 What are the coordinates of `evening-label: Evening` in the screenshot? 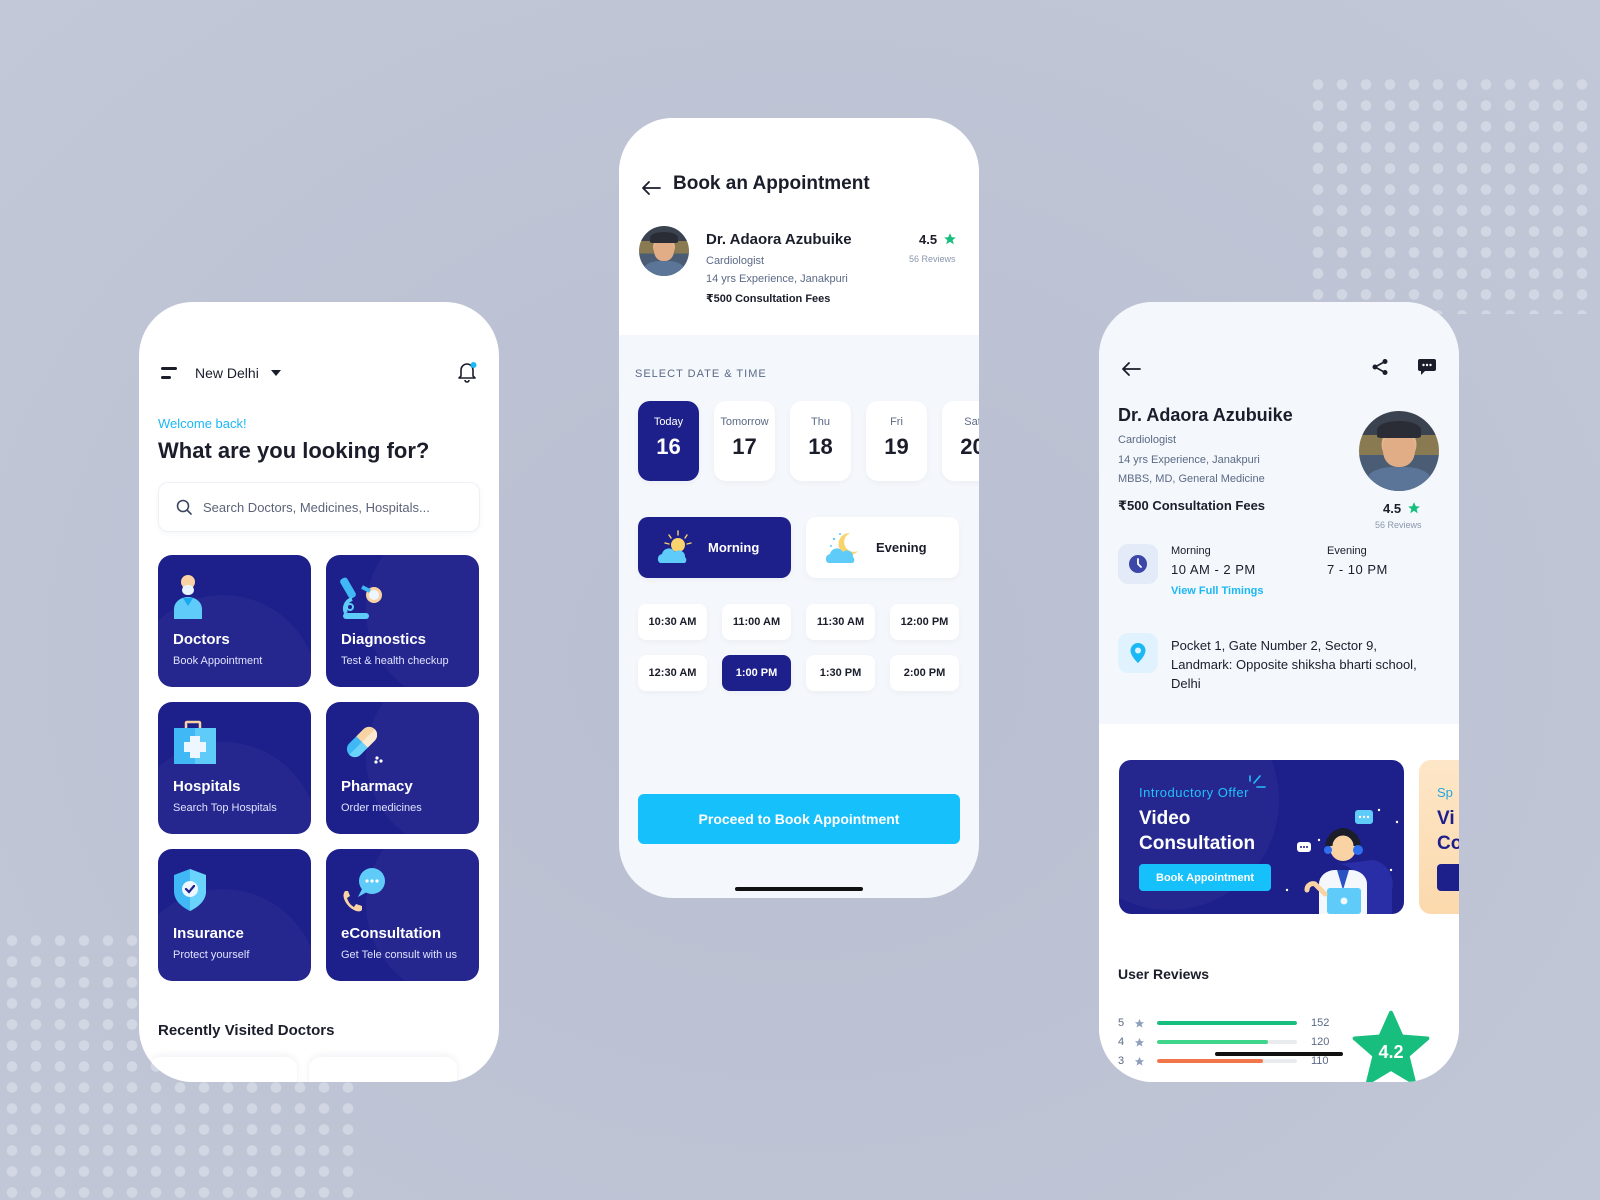 It's located at (1347, 551).